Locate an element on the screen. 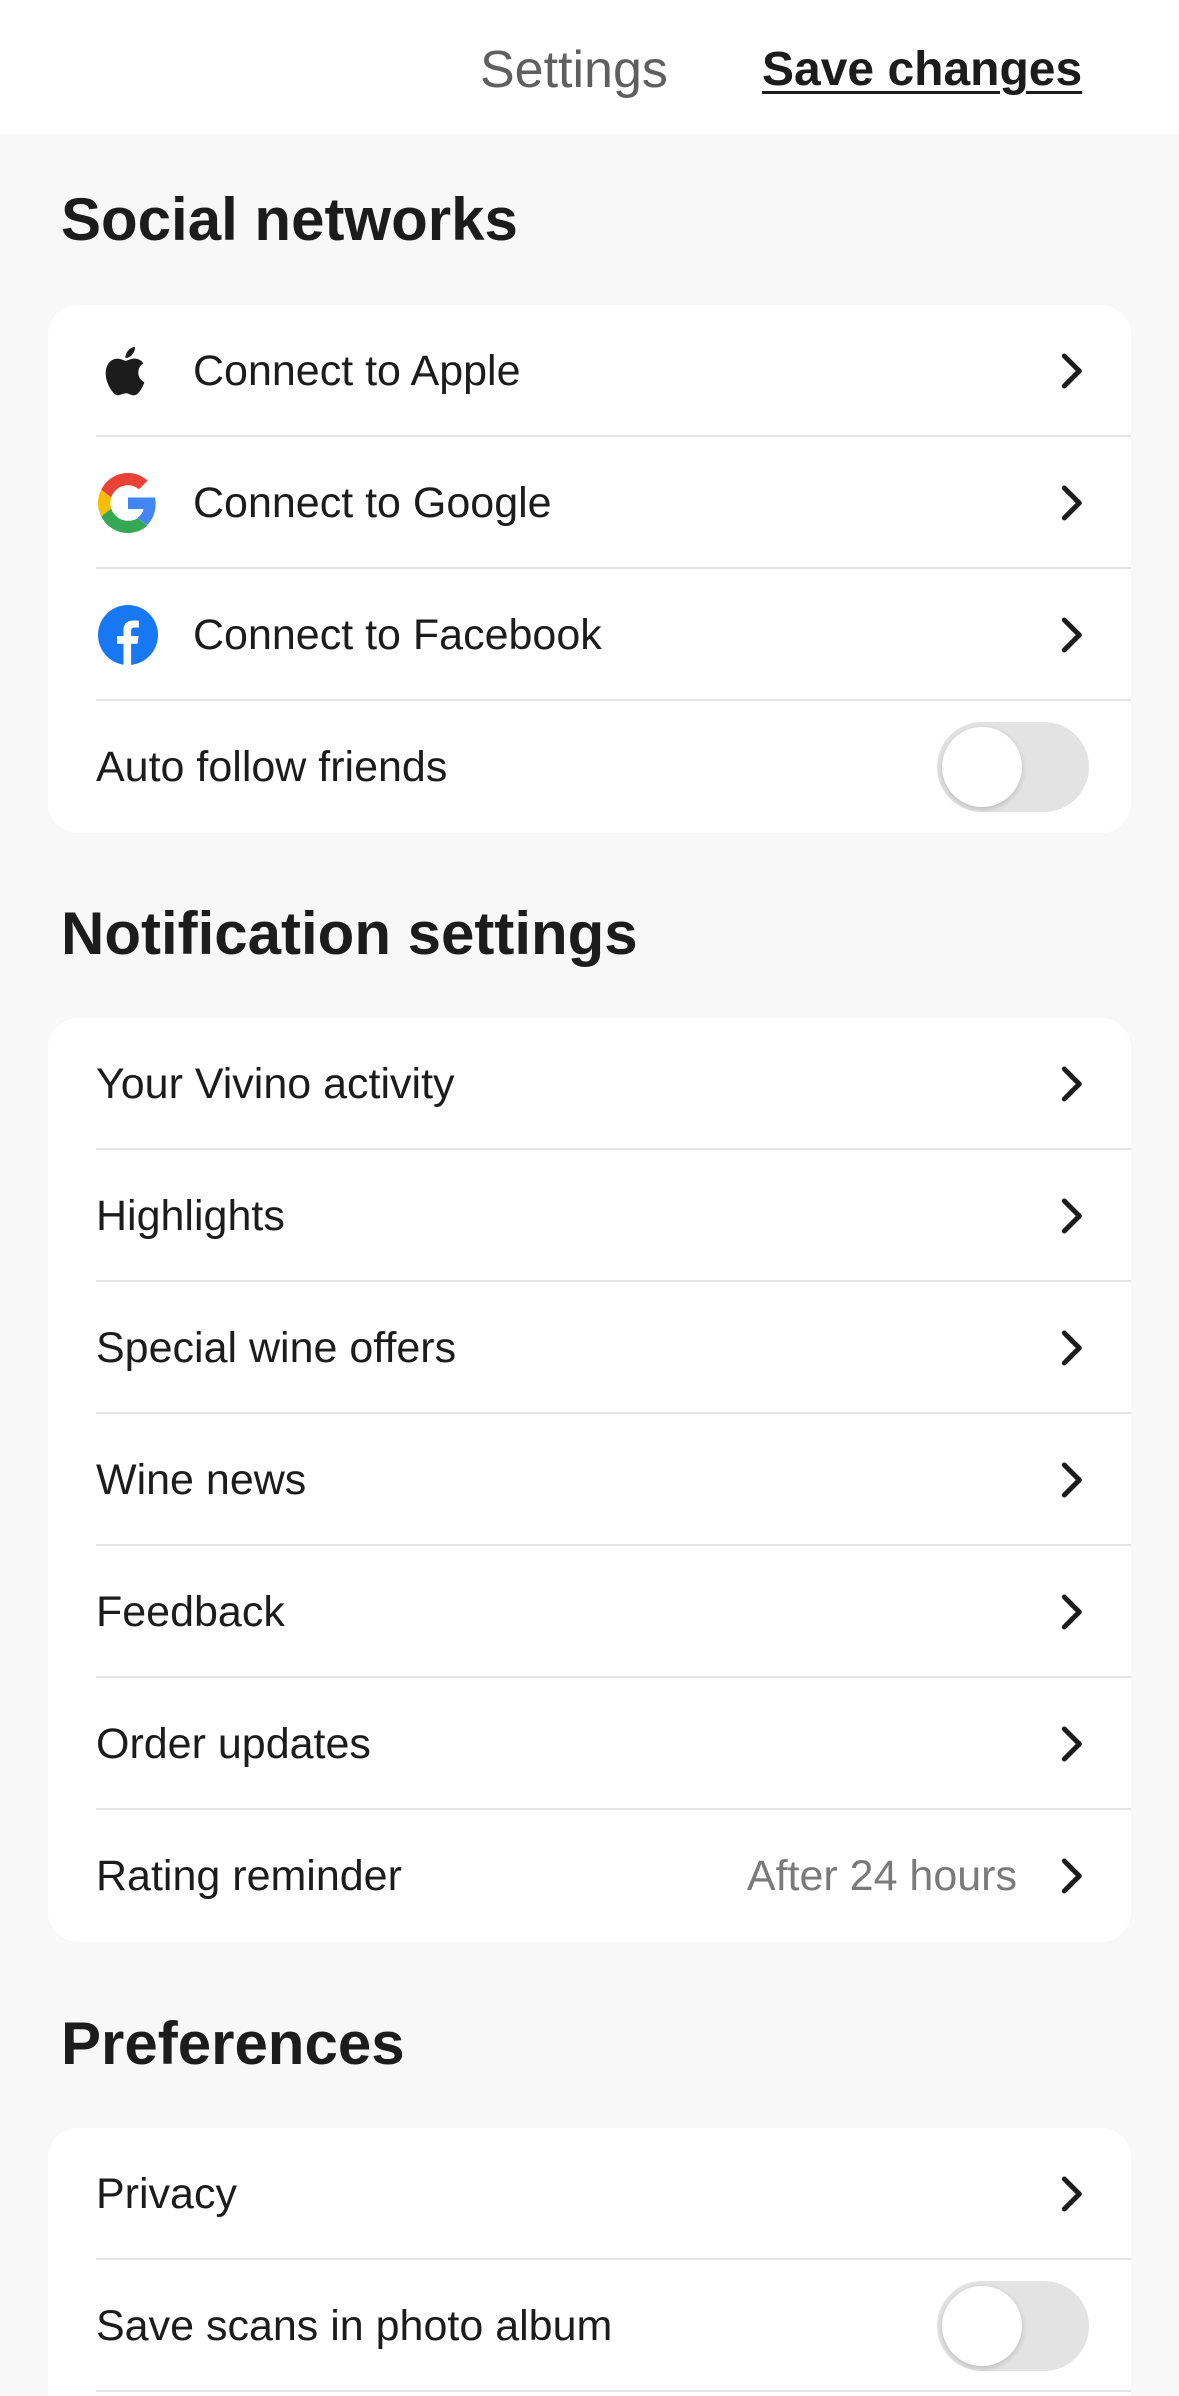  notification-item-order-updates: Order updates is located at coordinates (589, 1744).